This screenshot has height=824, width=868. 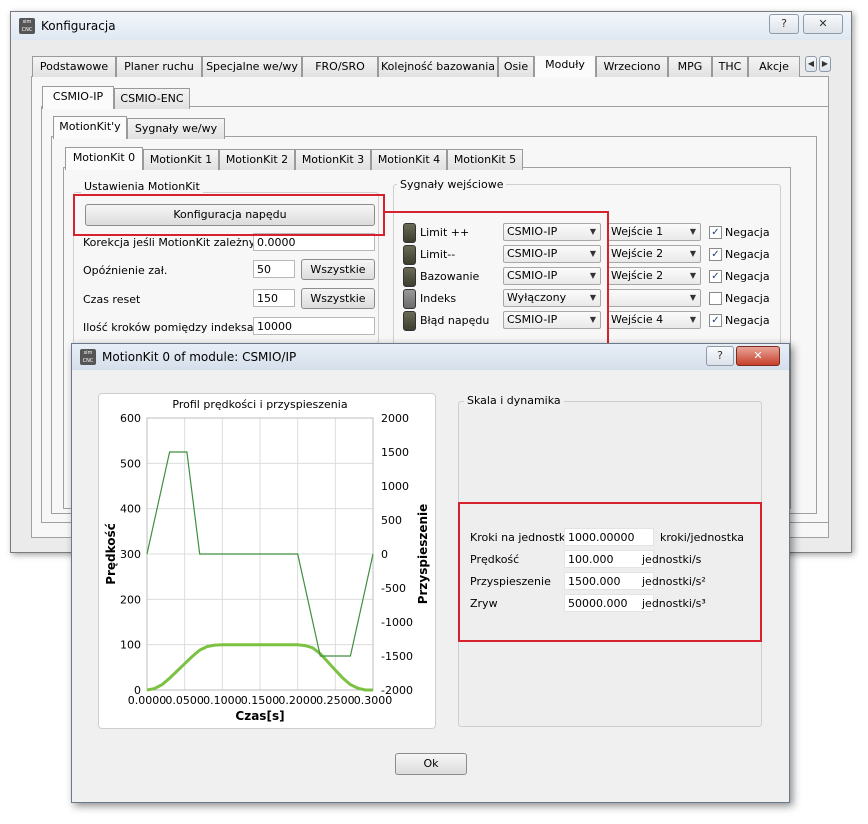 I want to click on steps-between-index-label: Ilość kroków pomiędzy indeksami, so click(x=175, y=327).